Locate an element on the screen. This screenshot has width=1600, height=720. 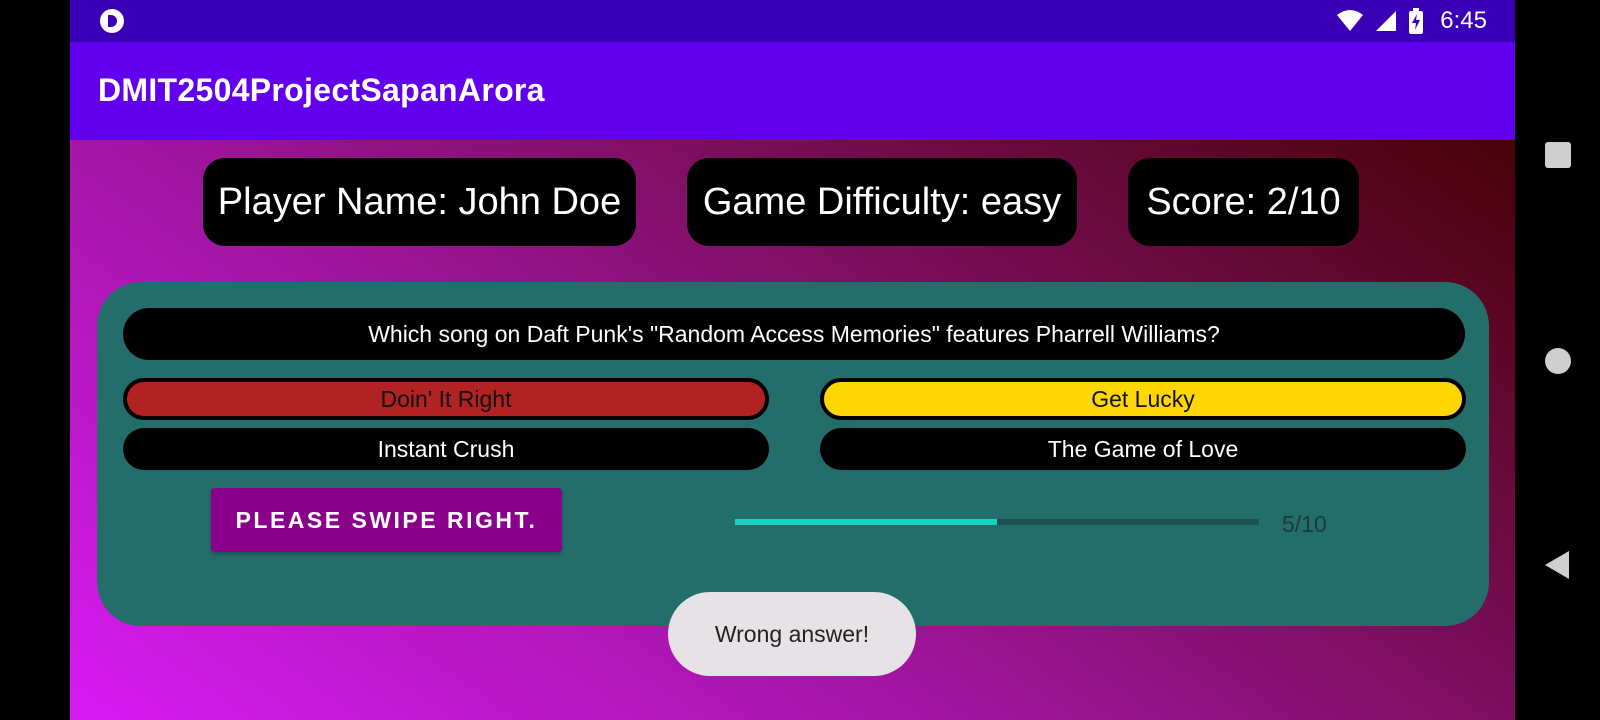
cell-signal-icon is located at coordinates (1386, 21).